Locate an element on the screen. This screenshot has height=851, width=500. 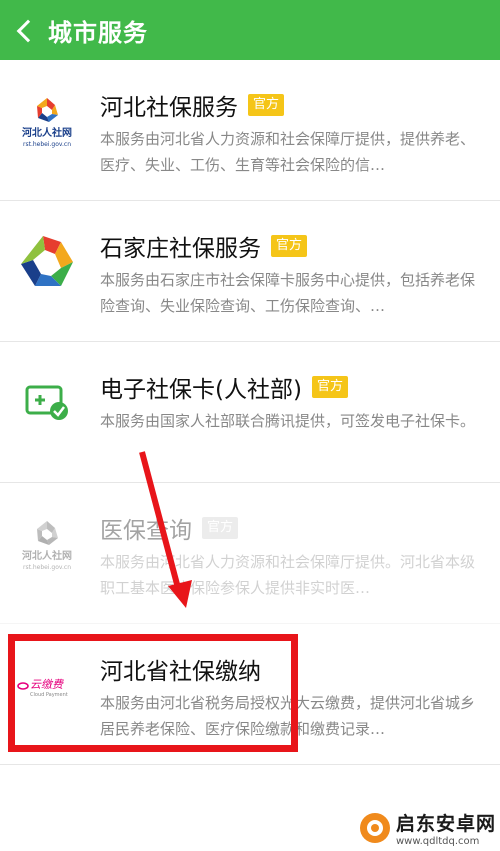
back-arrow-icon is located at coordinates (24, 30).